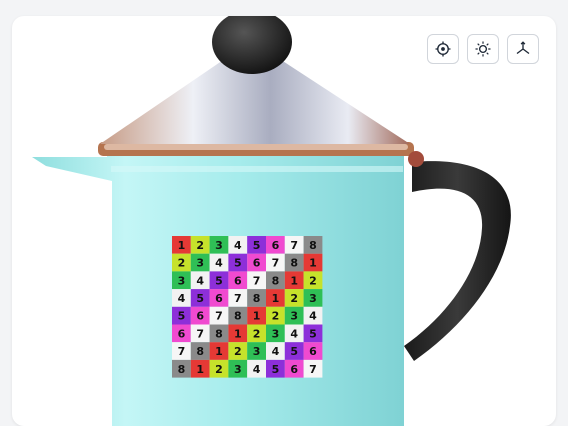 Image resolution: width=568 pixels, height=426 pixels. I want to click on recenter-button, so click(443, 49).